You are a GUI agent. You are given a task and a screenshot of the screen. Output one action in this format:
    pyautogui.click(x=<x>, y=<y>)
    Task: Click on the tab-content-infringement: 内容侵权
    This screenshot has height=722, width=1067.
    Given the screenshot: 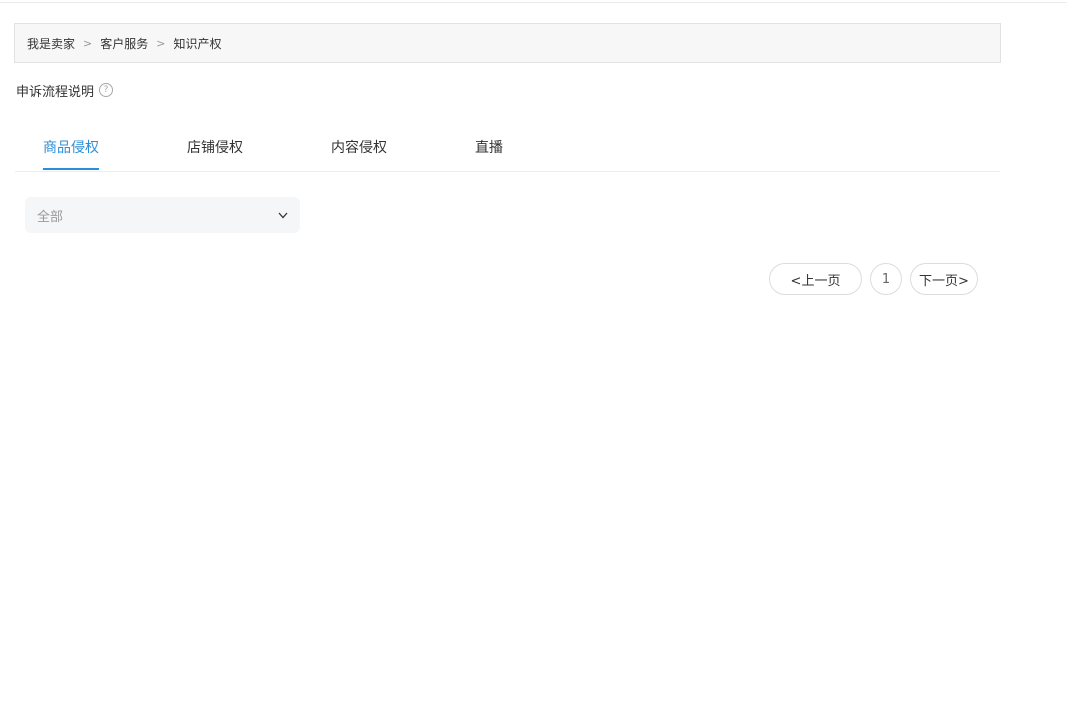 What is the action you would take?
    pyautogui.click(x=359, y=153)
    